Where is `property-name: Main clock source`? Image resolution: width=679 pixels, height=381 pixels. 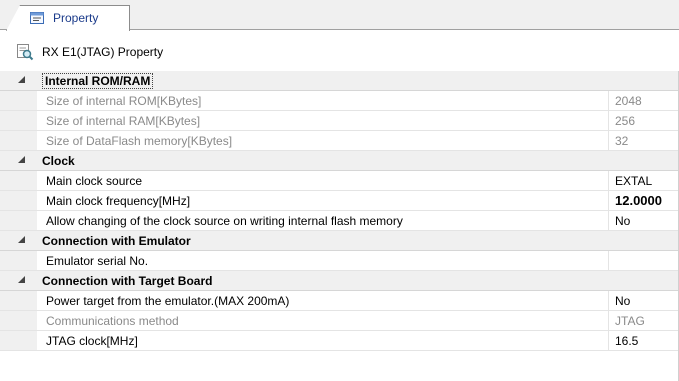
property-name: Main clock source is located at coordinates (94, 181).